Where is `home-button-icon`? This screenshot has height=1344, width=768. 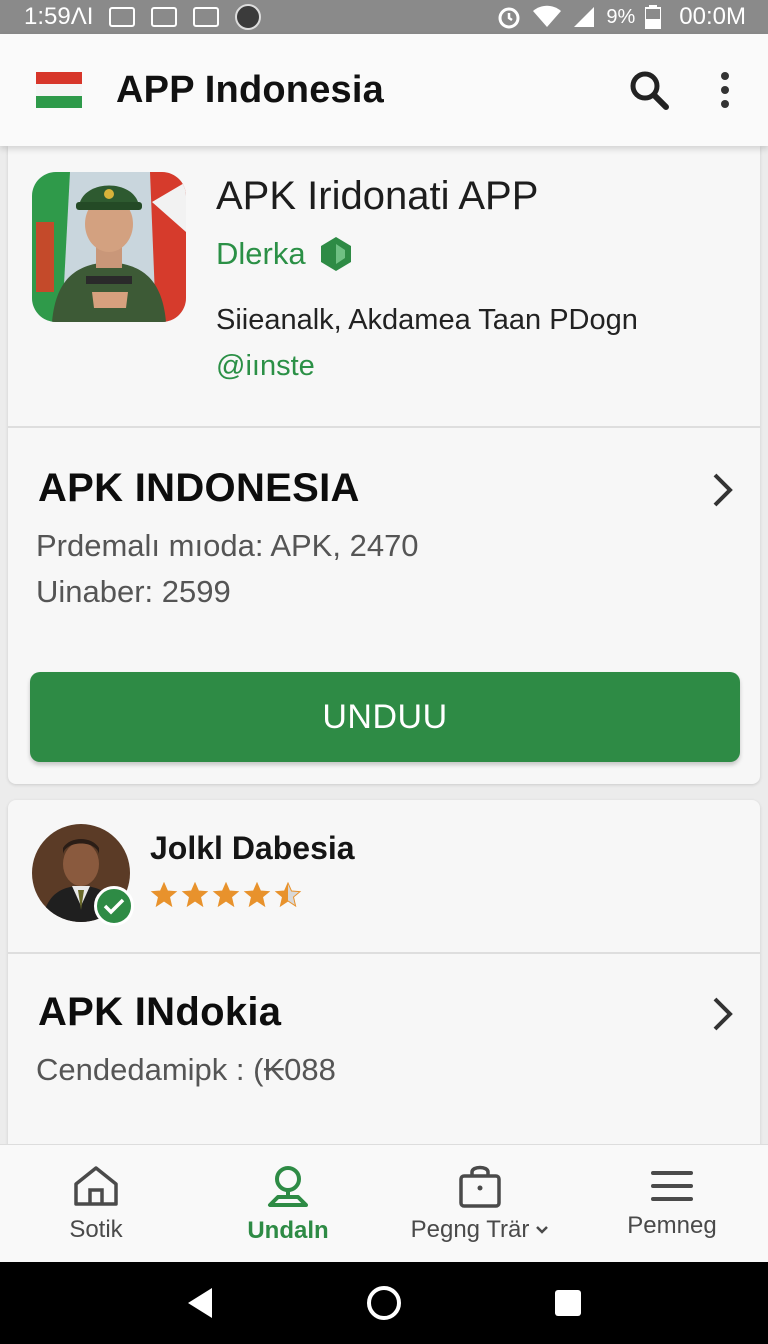
home-button-icon is located at coordinates (384, 1303).